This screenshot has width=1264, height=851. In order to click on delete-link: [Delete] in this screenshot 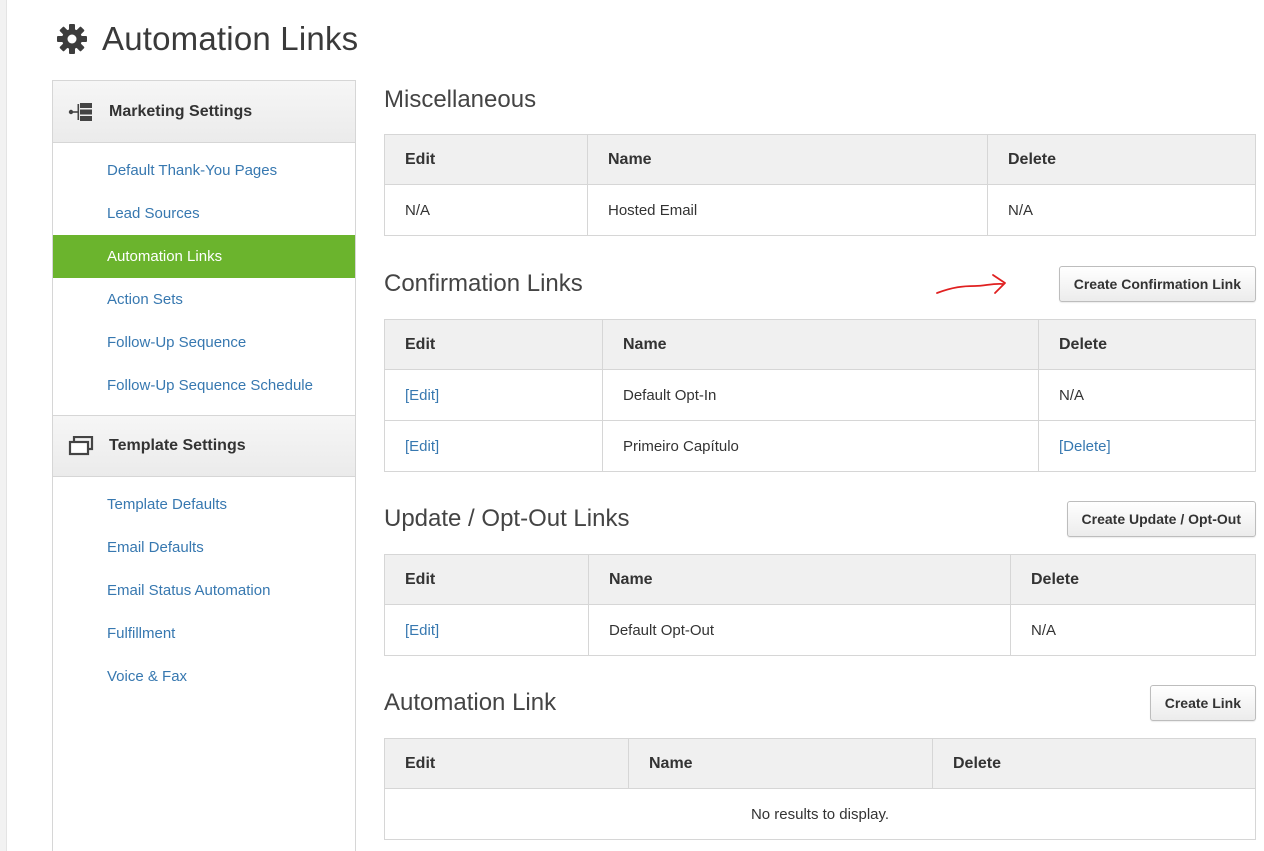, I will do `click(1147, 446)`.